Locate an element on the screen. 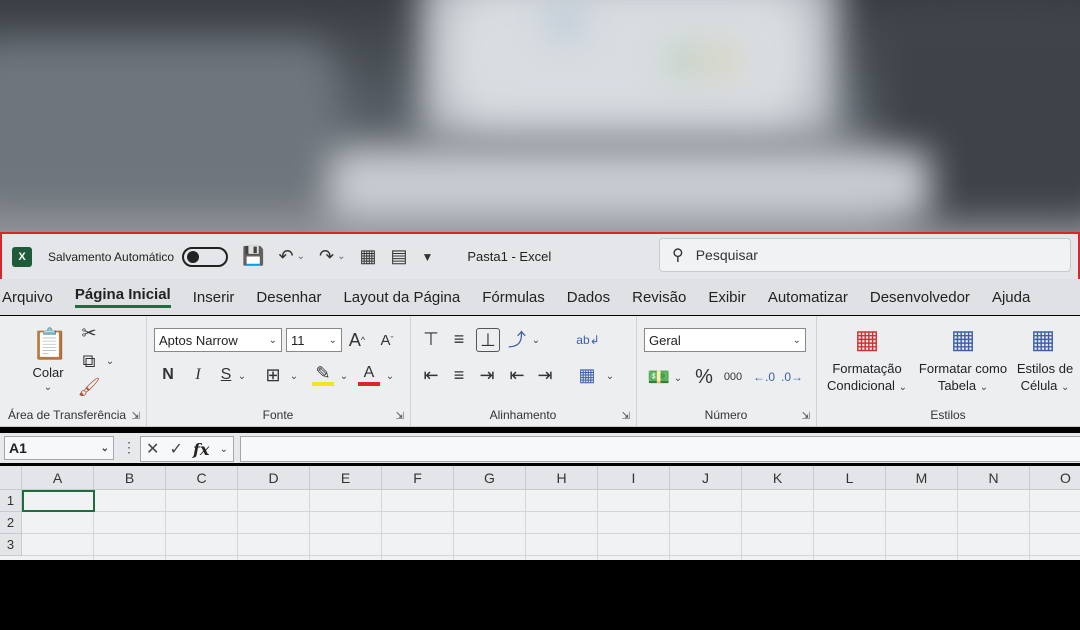 The image size is (1080, 630). increase-decimal-icon: ←.0 is located at coordinates (764, 377).